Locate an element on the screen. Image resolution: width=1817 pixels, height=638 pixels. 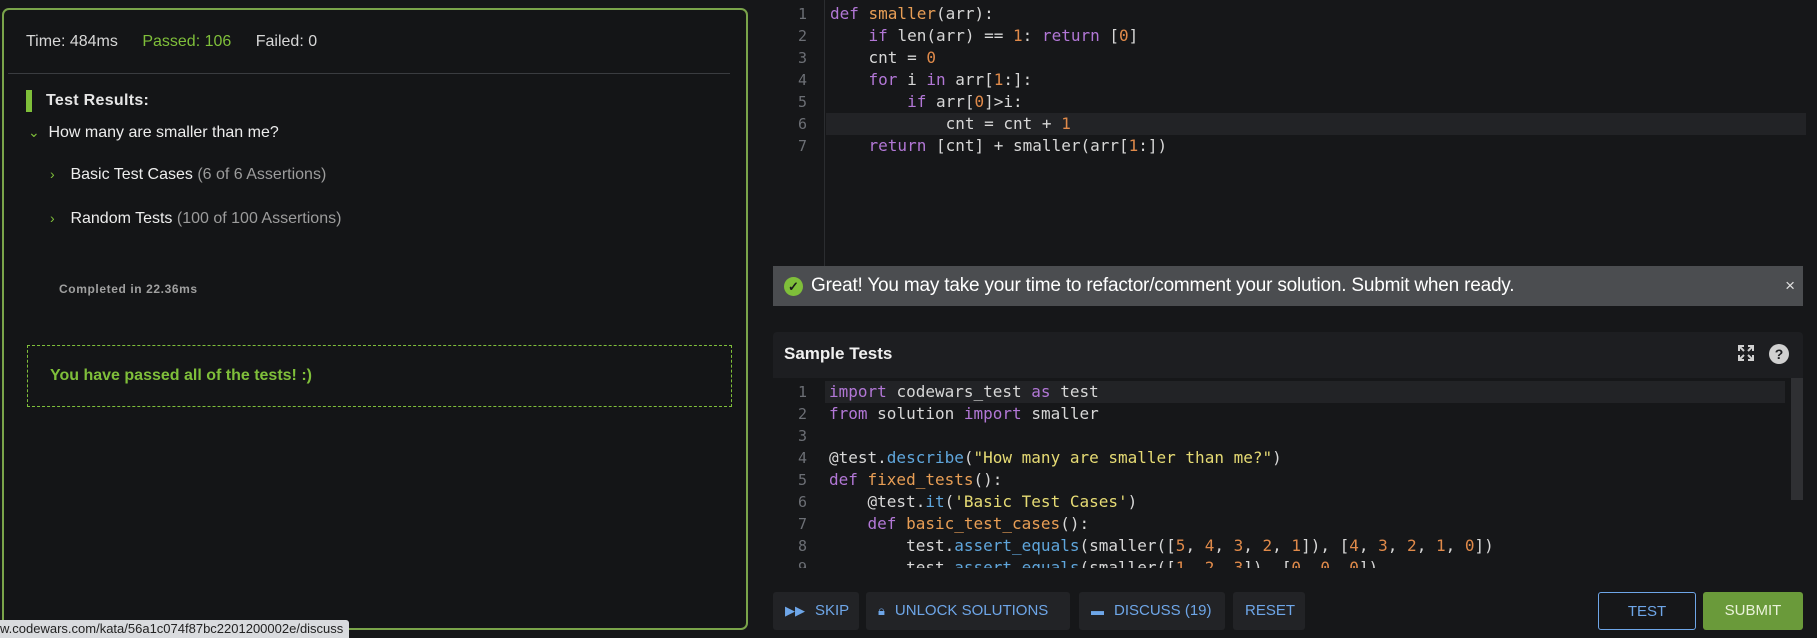
code-token: codewars_test is located at coordinates (964, 391).